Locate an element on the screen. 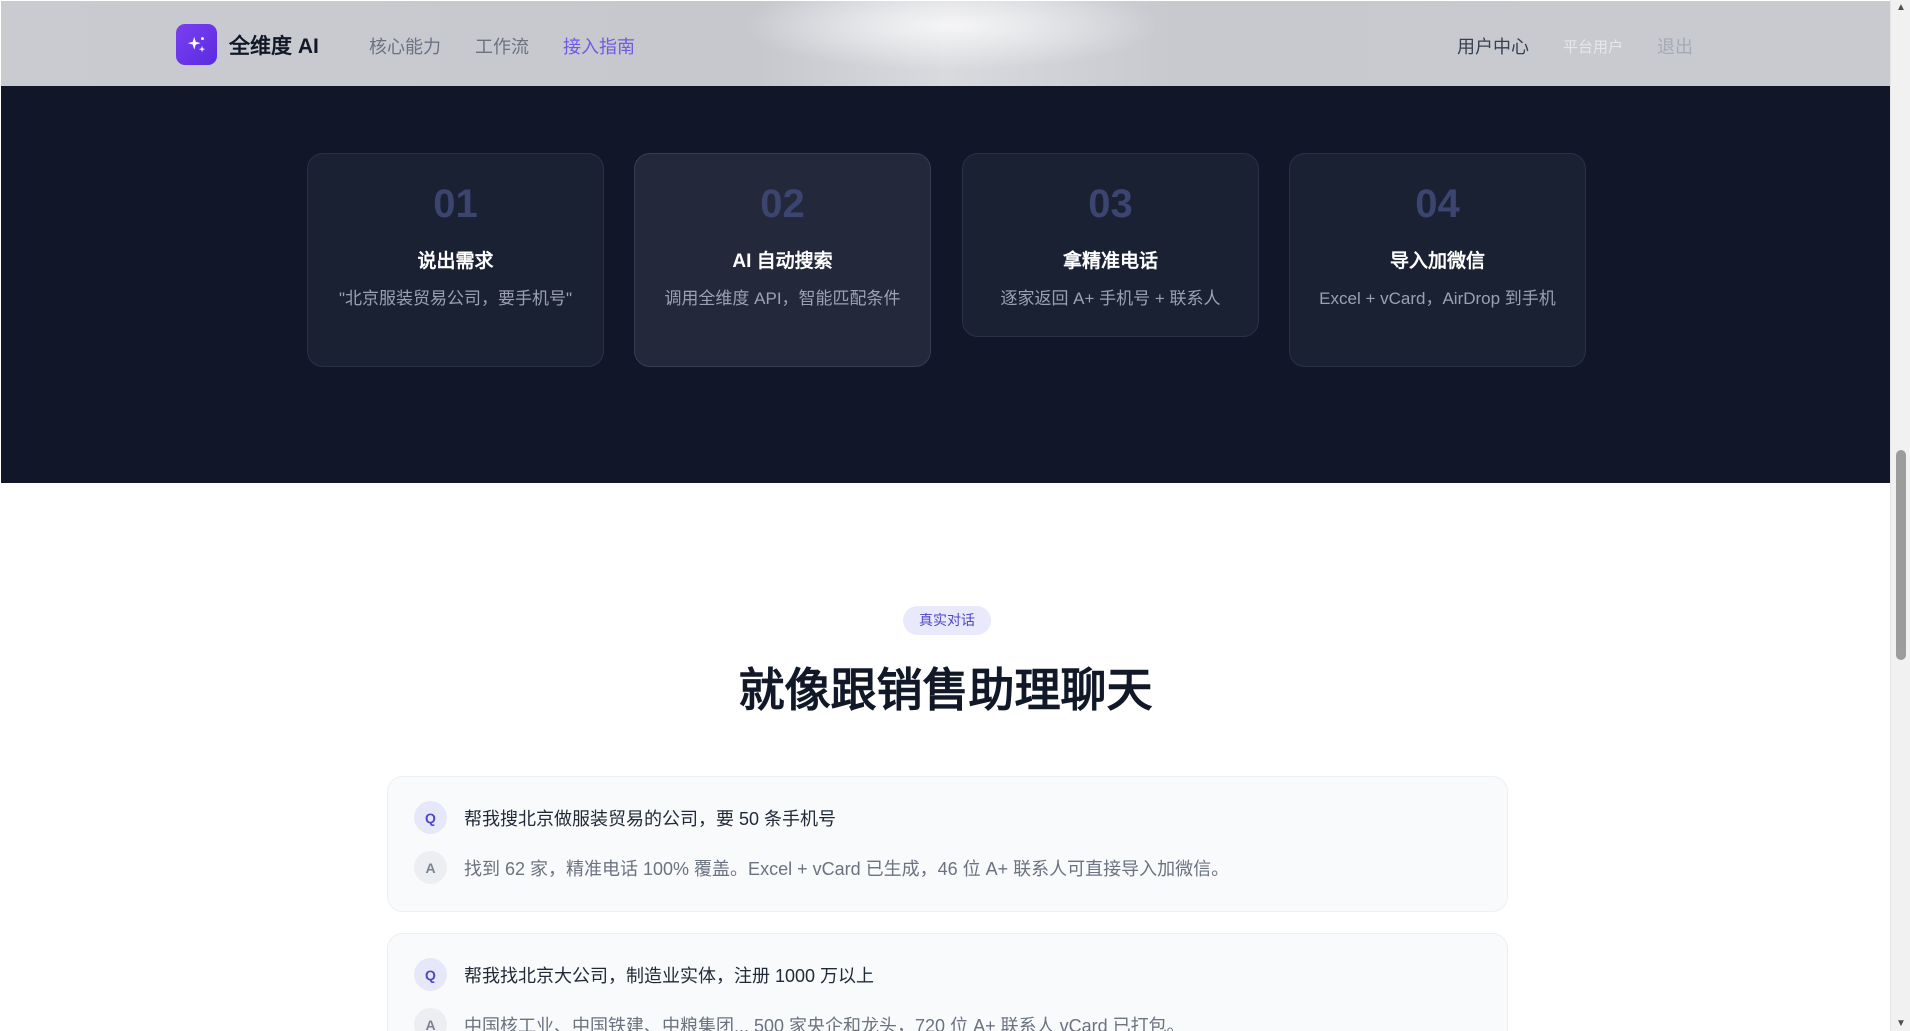 This screenshot has width=1910, height=1031. question-row: Q 帮我搜北京做服装贸易的公司，要 50 条手机号 is located at coordinates (625, 817).